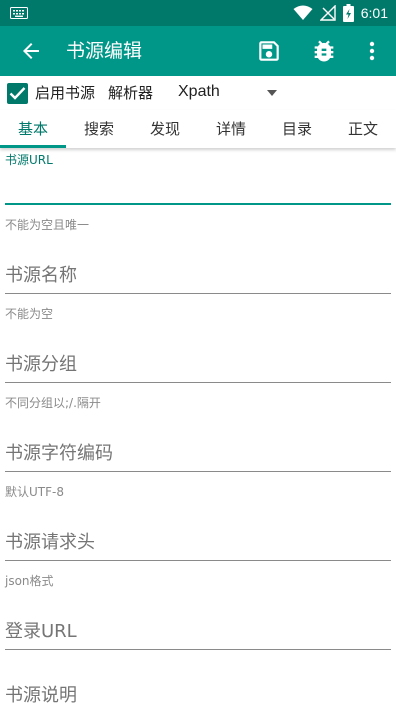 This screenshot has height=704, width=396. I want to click on check-icon, so click(17, 93).